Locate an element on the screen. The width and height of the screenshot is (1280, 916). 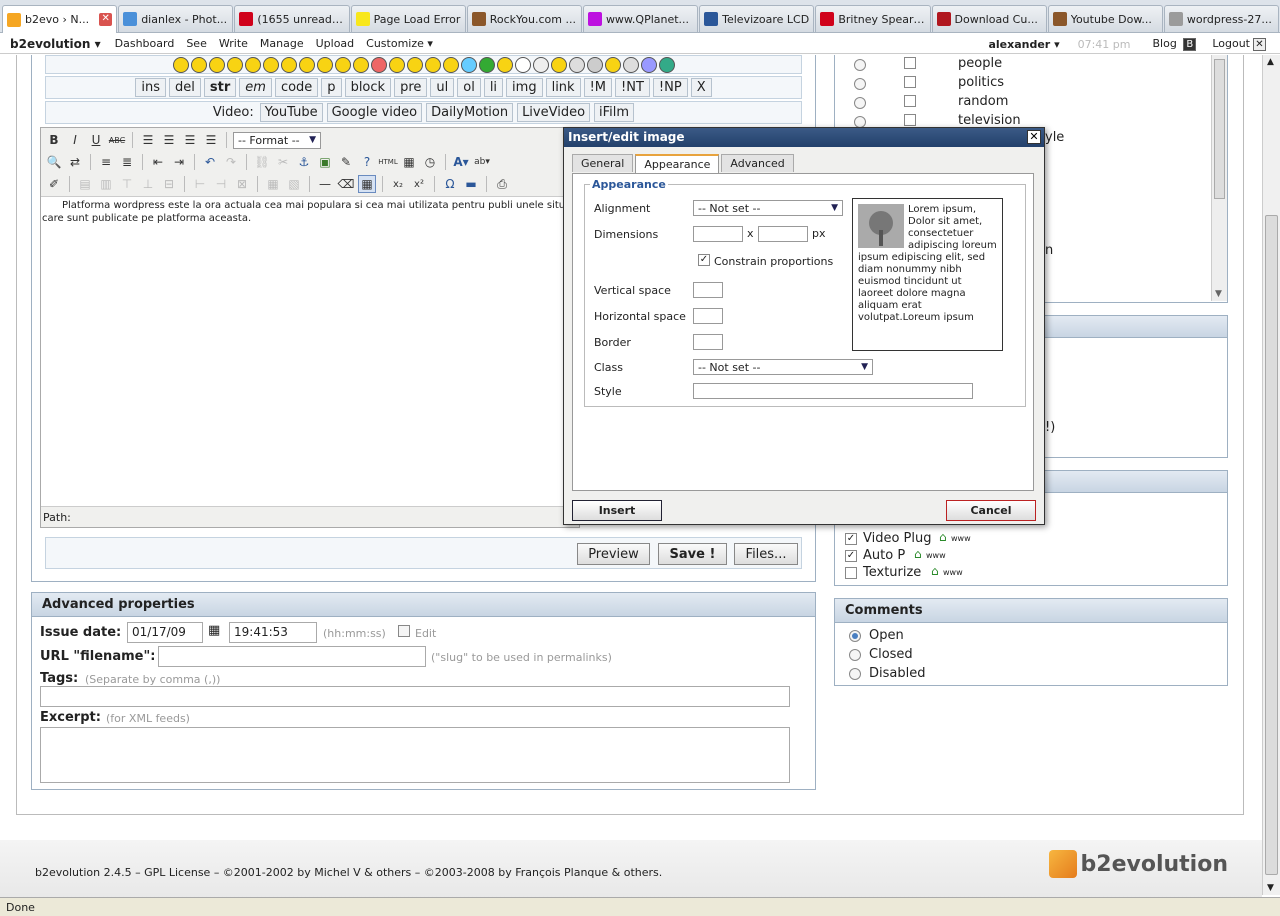
bold-icon: B is located at coordinates (54, 140).